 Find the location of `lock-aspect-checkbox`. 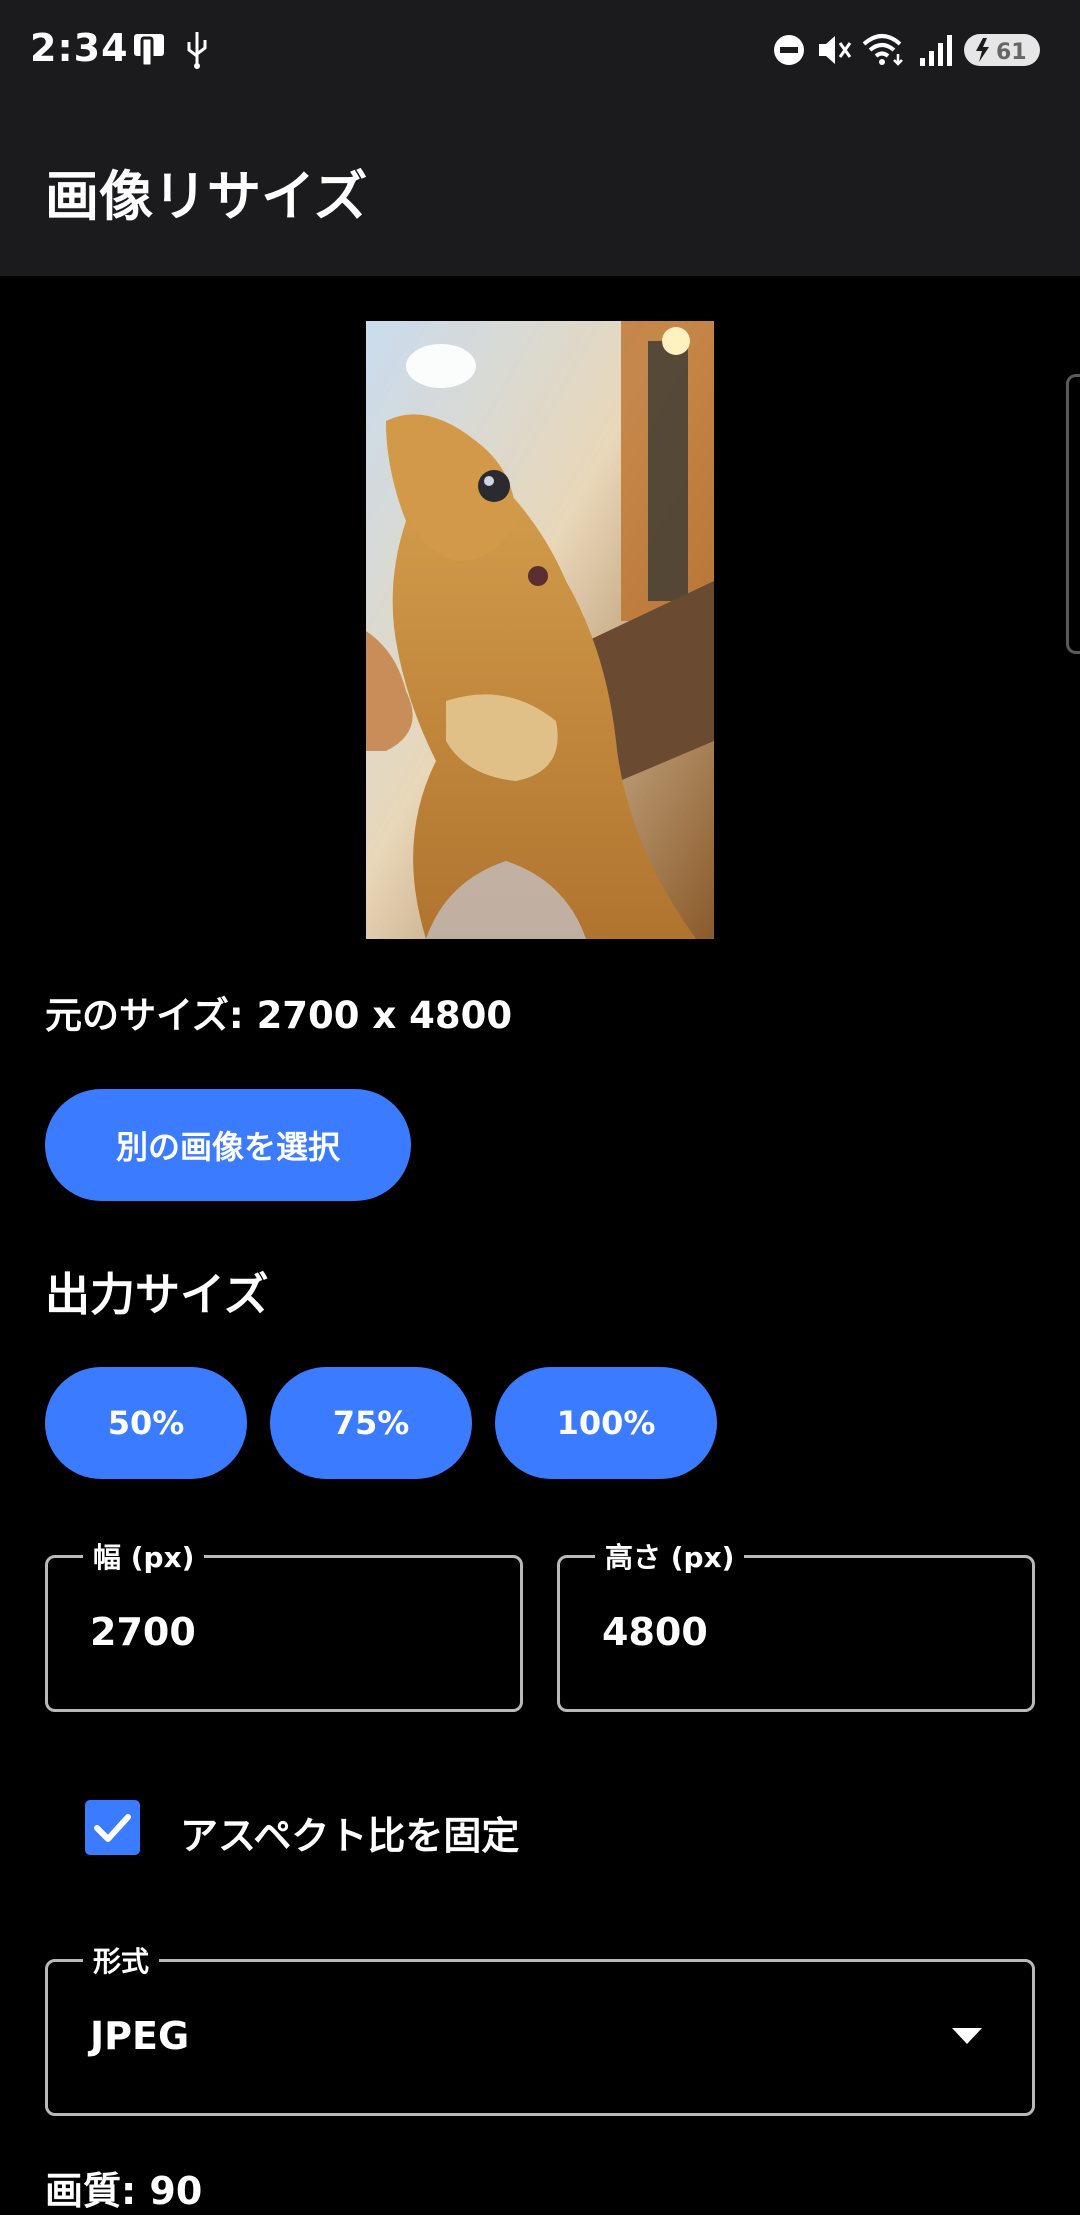

lock-aspect-checkbox is located at coordinates (112, 1827).